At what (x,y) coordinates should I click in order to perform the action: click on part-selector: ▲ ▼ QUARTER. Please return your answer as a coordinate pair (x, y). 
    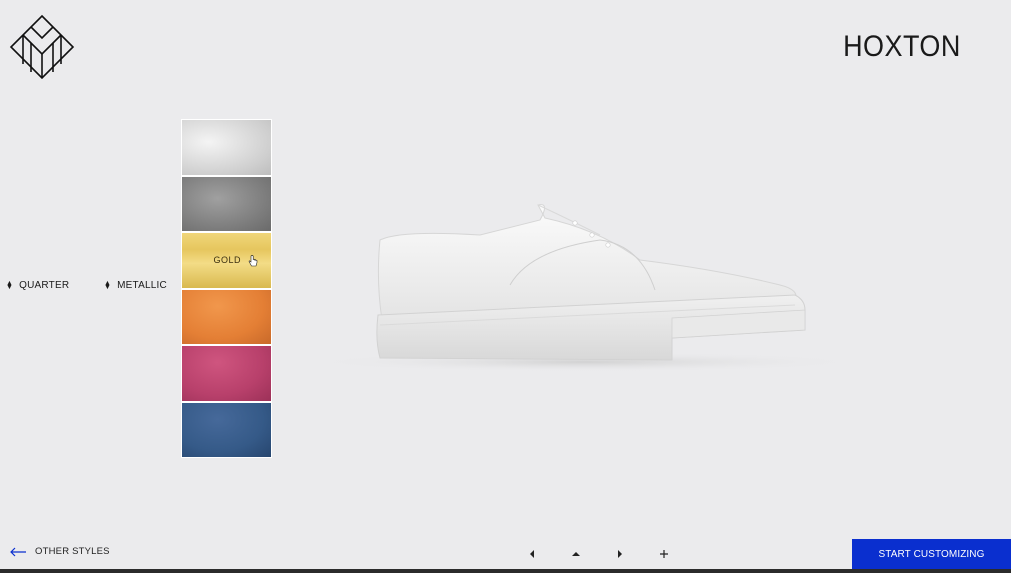
    Looking at the image, I should click on (38, 285).